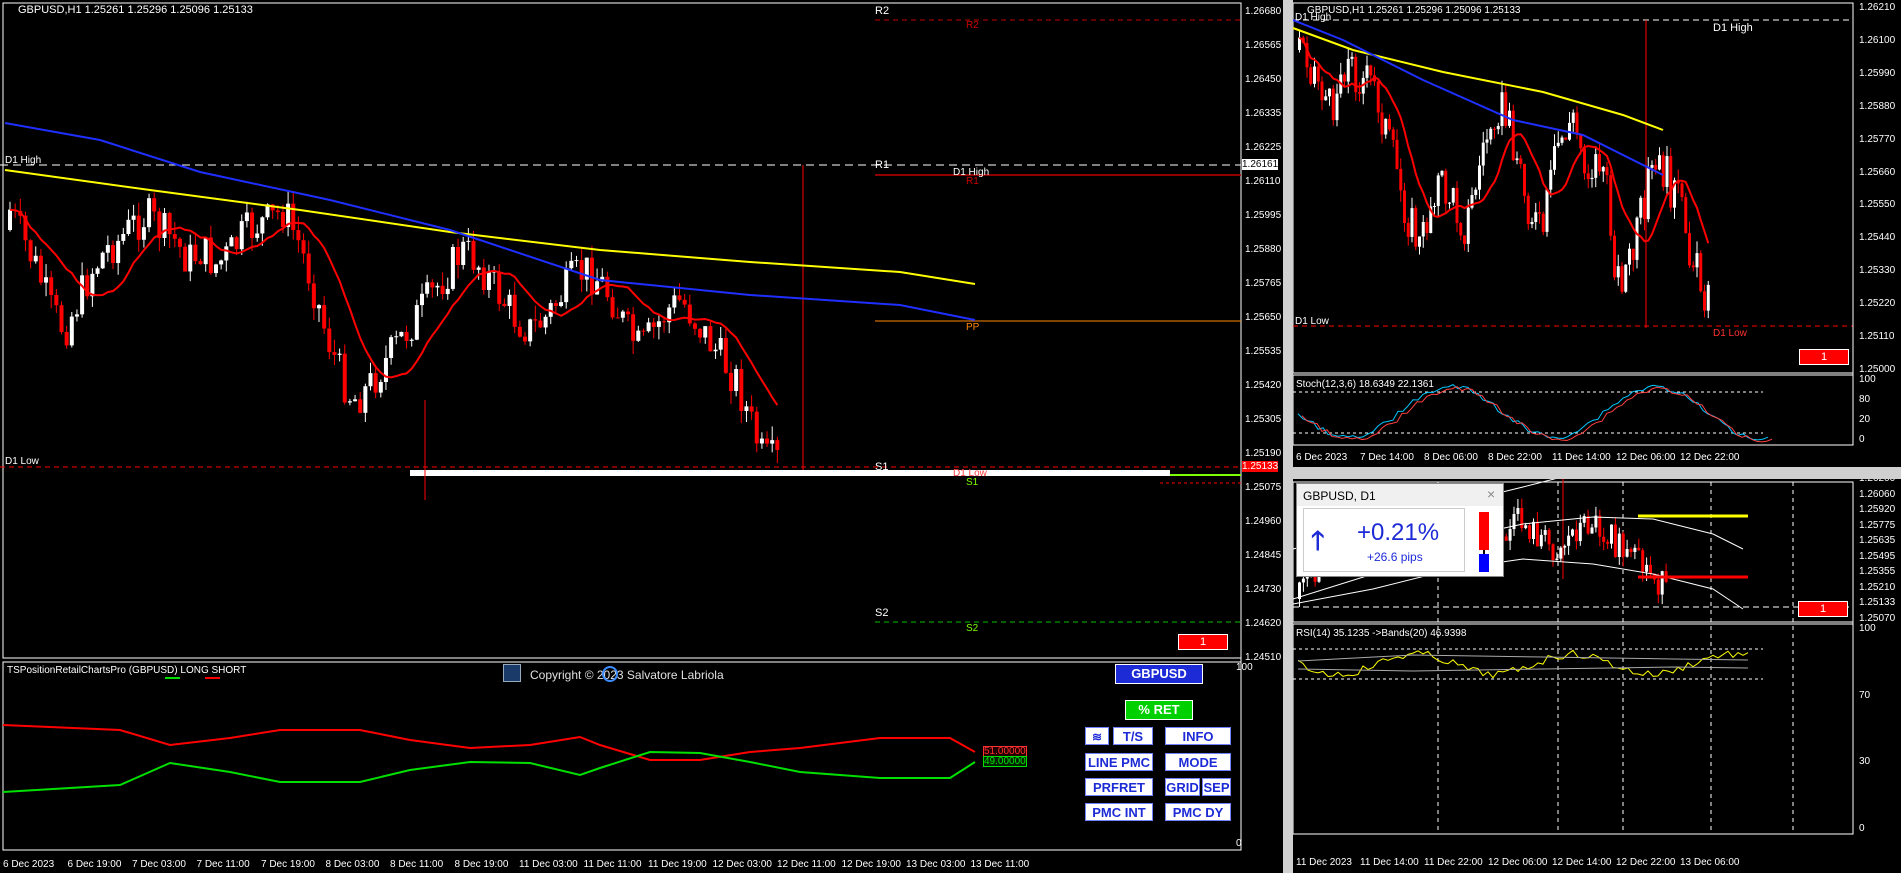 Image resolution: width=1901 pixels, height=873 pixels. What do you see at coordinates (1867, 628) in the screenshot?
I see `price-axis-label: 100` at bounding box center [1867, 628].